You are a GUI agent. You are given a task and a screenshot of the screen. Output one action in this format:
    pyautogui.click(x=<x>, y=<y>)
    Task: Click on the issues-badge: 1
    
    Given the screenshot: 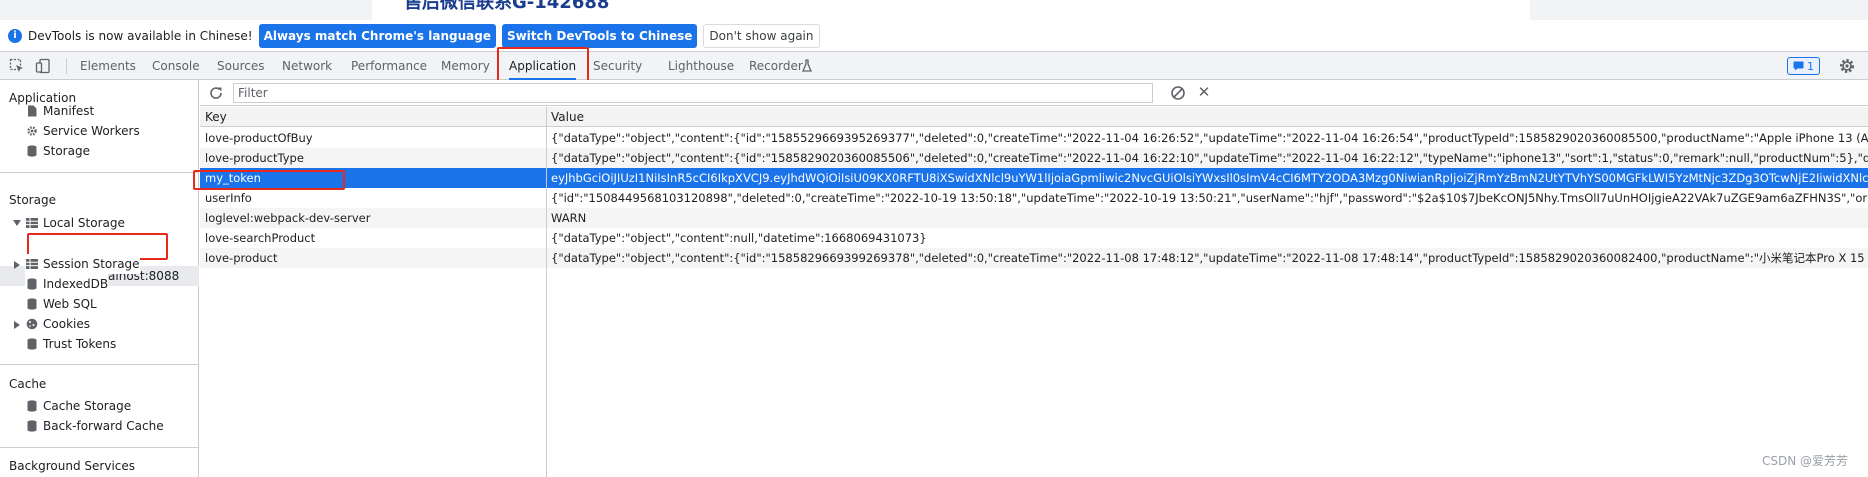 What is the action you would take?
    pyautogui.click(x=1803, y=66)
    